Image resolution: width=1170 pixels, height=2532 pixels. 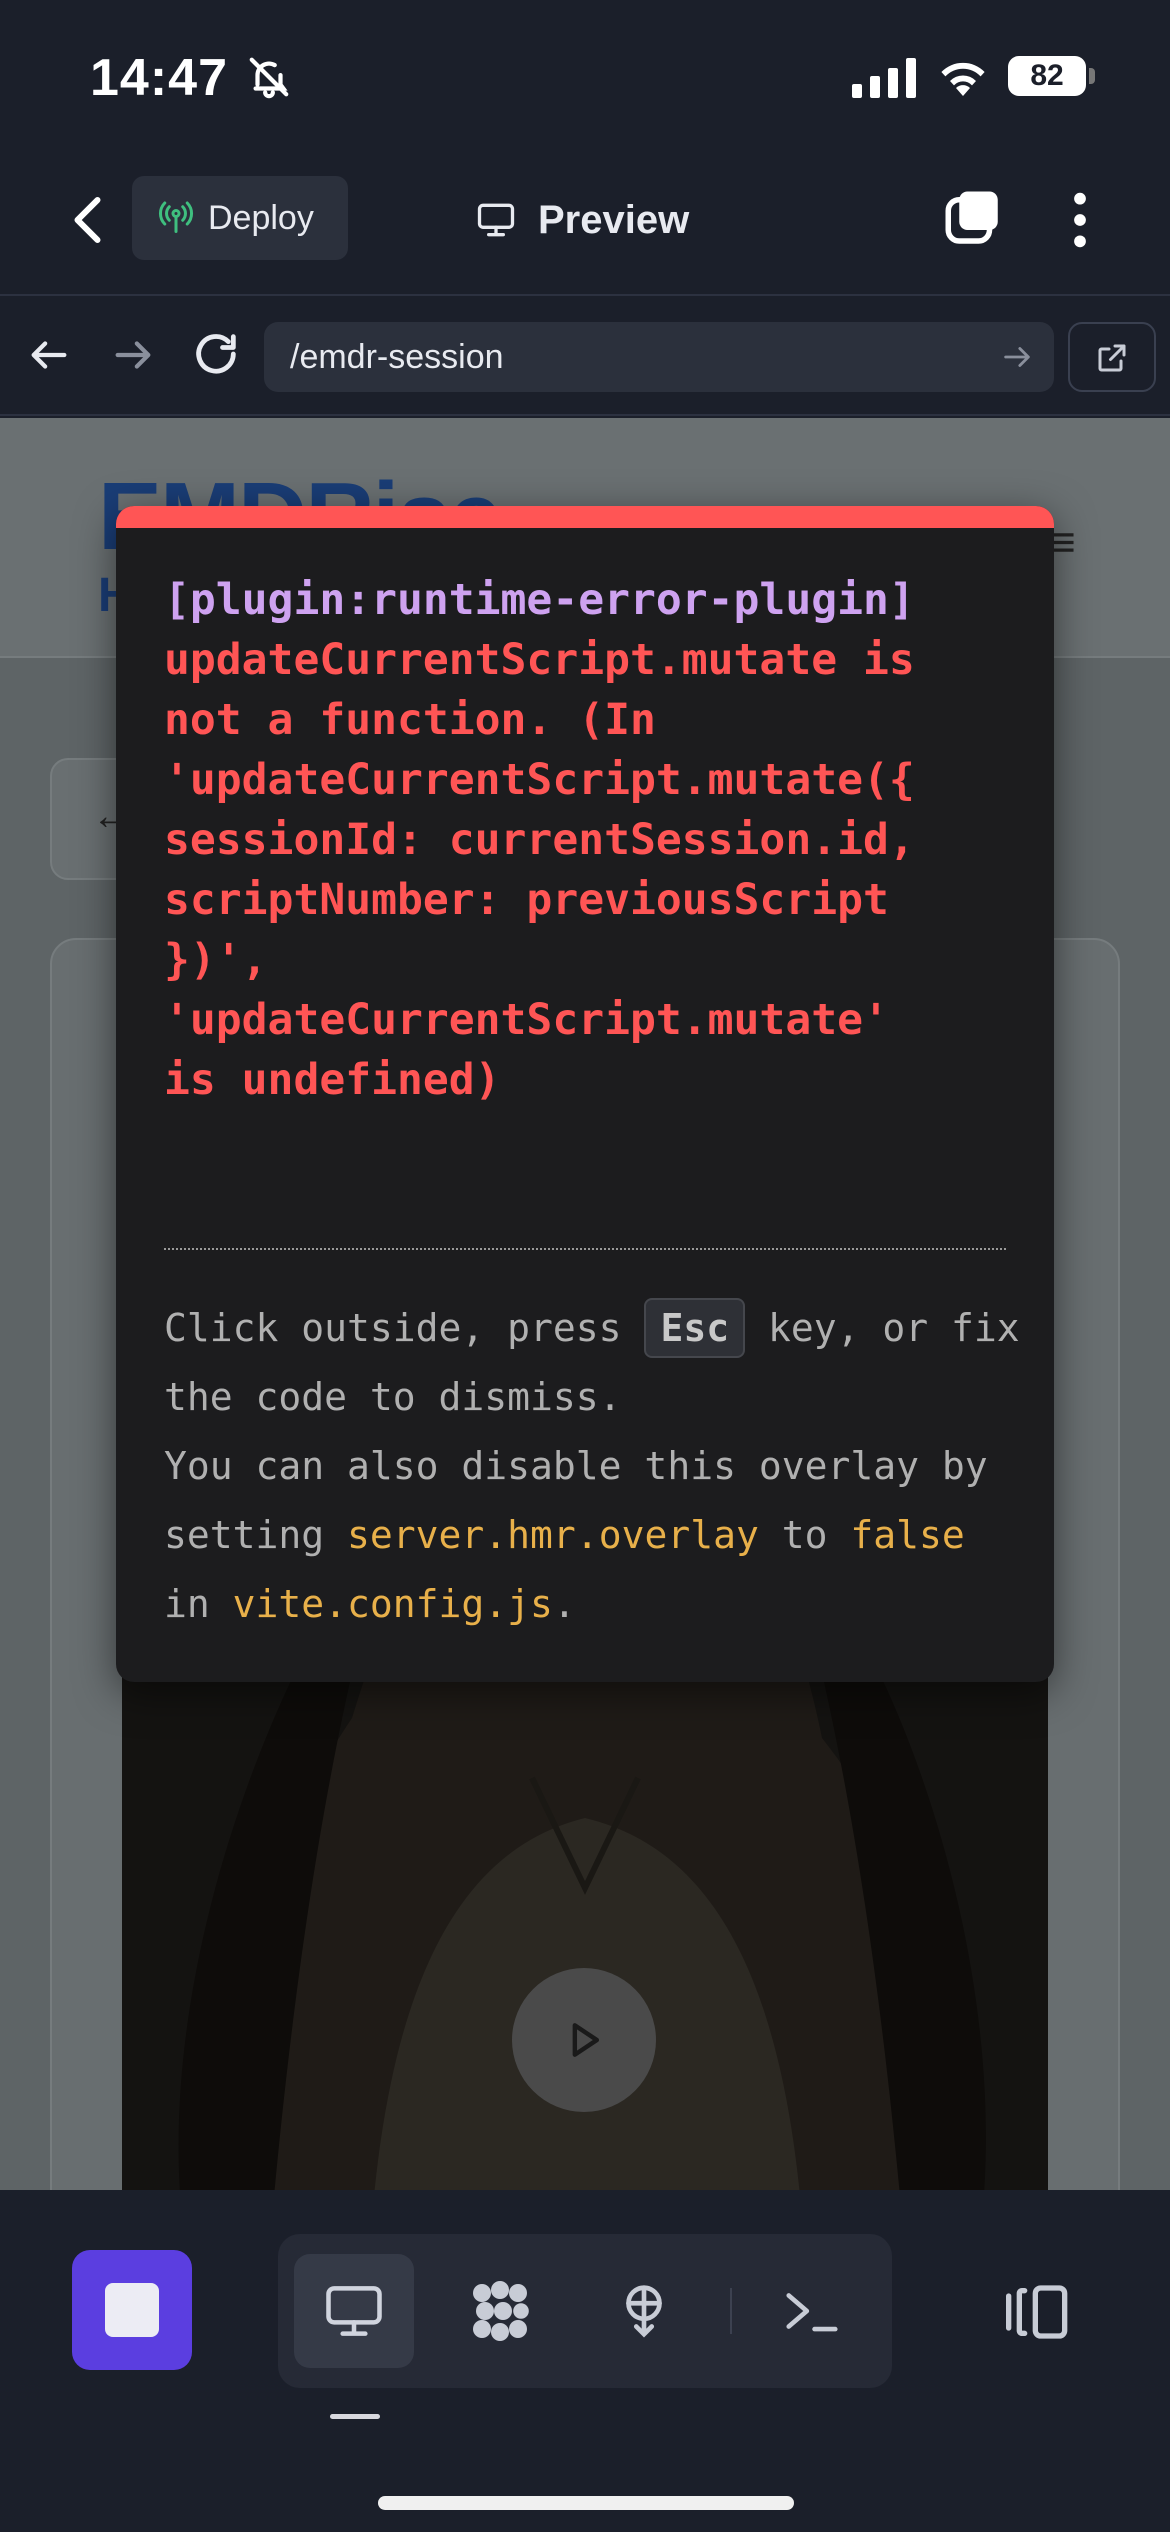 I want to click on go-arrow-icon, so click(x=1017, y=357).